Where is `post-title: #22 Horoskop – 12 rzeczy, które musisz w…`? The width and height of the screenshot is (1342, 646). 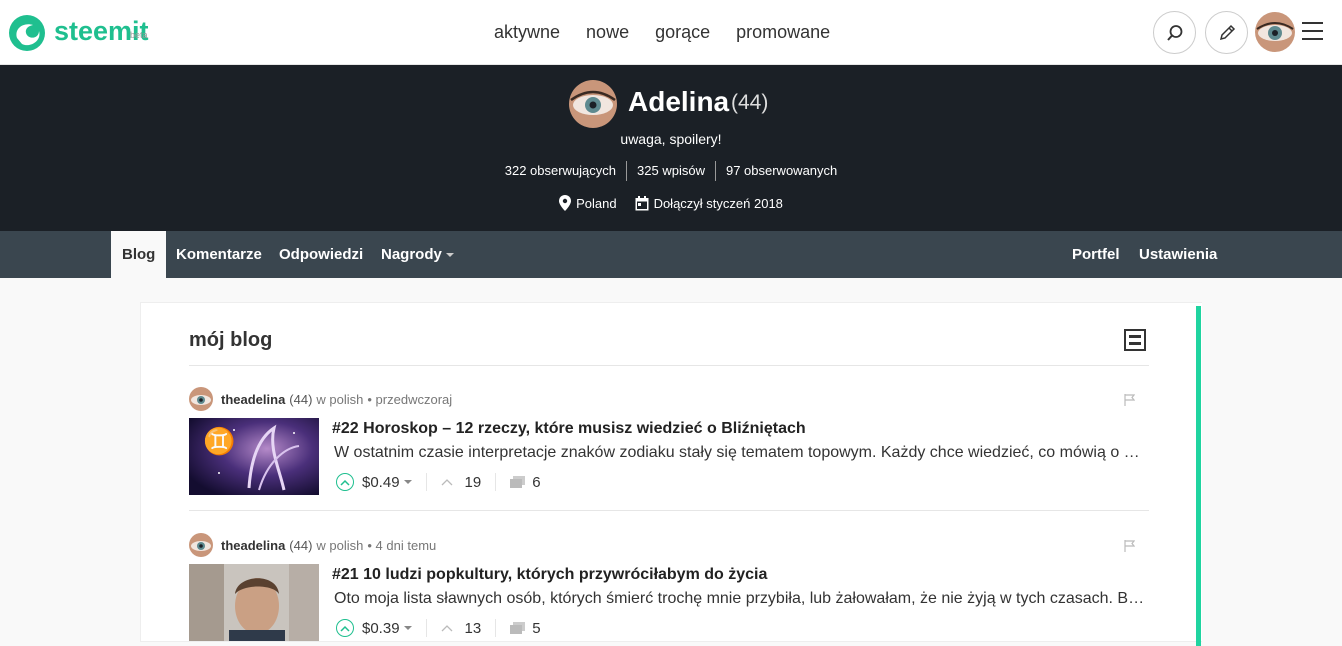
post-title: #22 Horoskop – 12 rzeczy, które musisz w… is located at coordinates (569, 429).